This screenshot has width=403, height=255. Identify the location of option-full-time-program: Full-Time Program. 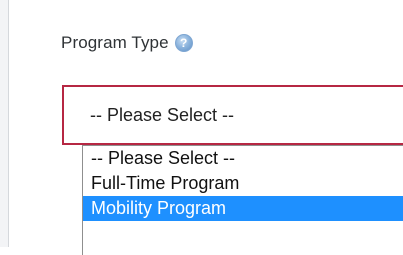
(243, 183).